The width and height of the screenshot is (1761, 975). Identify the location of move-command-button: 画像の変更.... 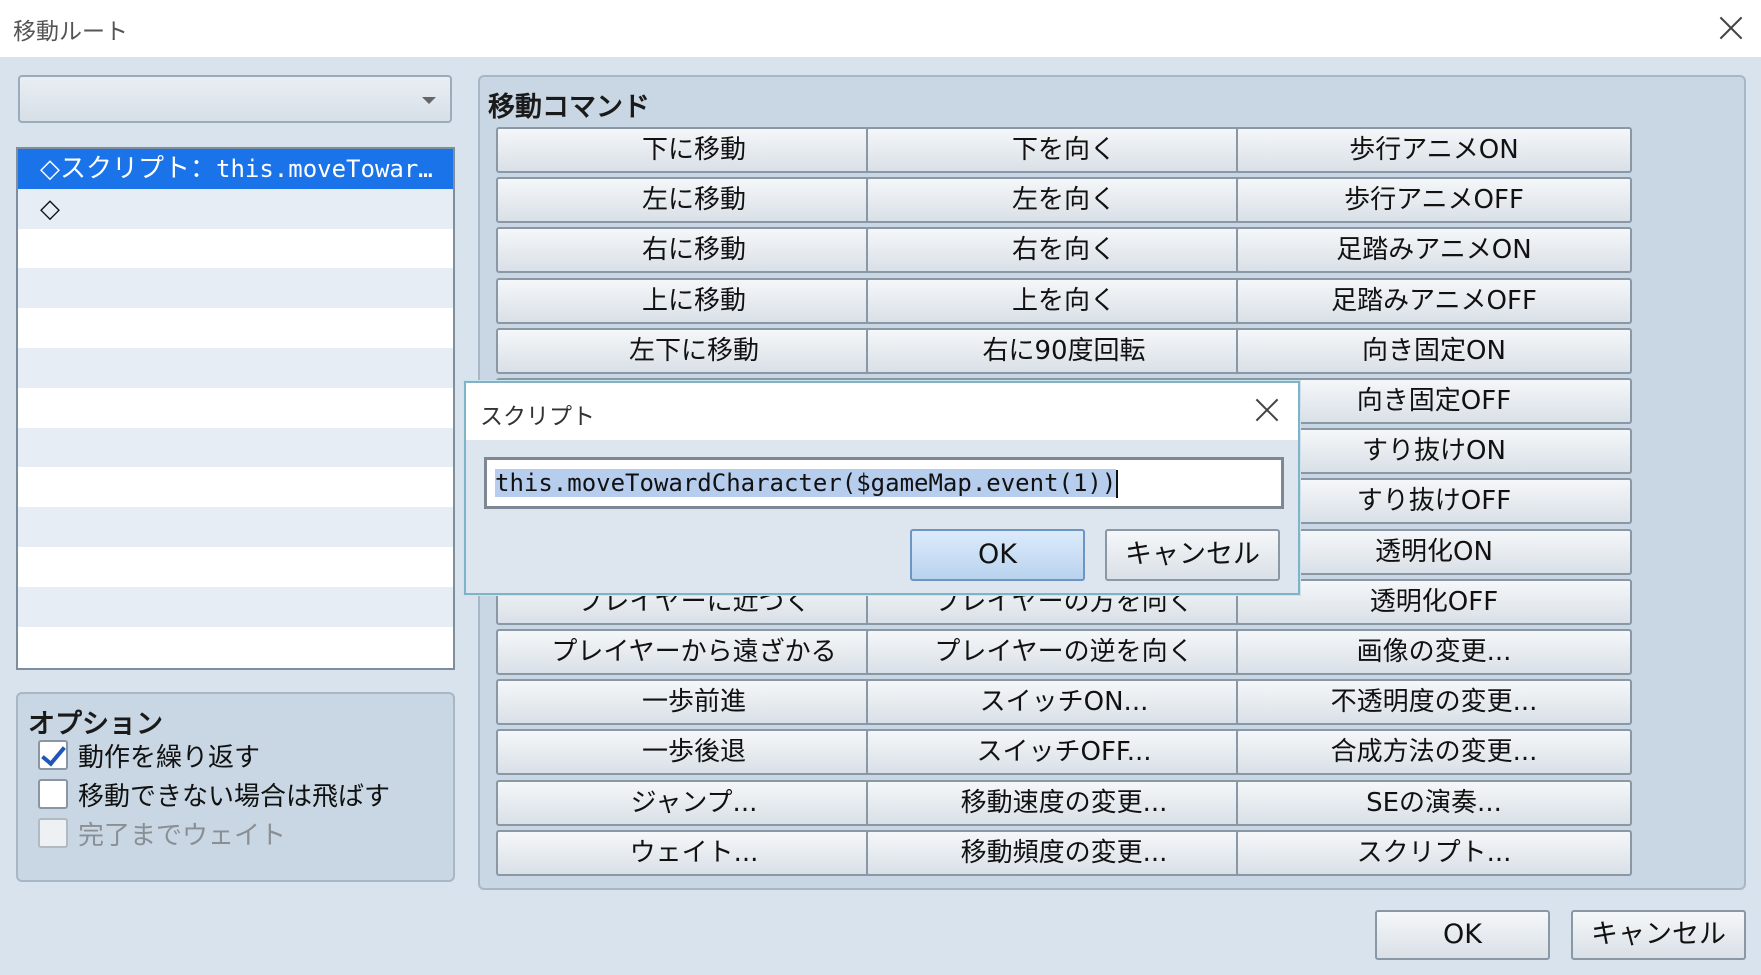
(1434, 652).